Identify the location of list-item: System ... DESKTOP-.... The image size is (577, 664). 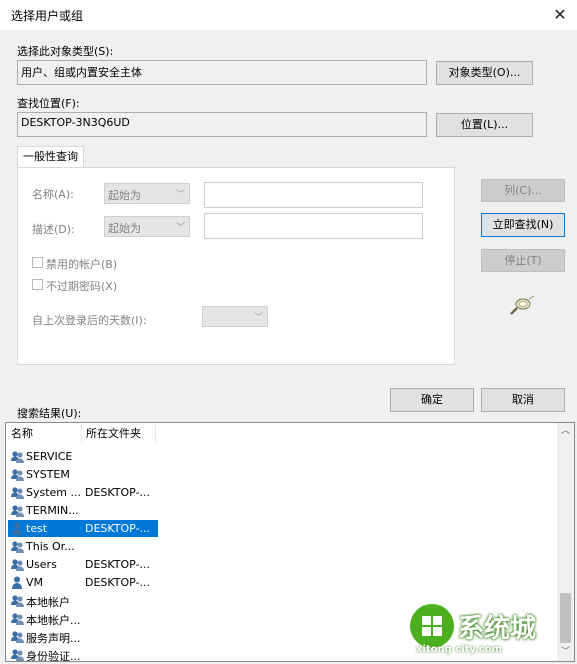
(83, 492).